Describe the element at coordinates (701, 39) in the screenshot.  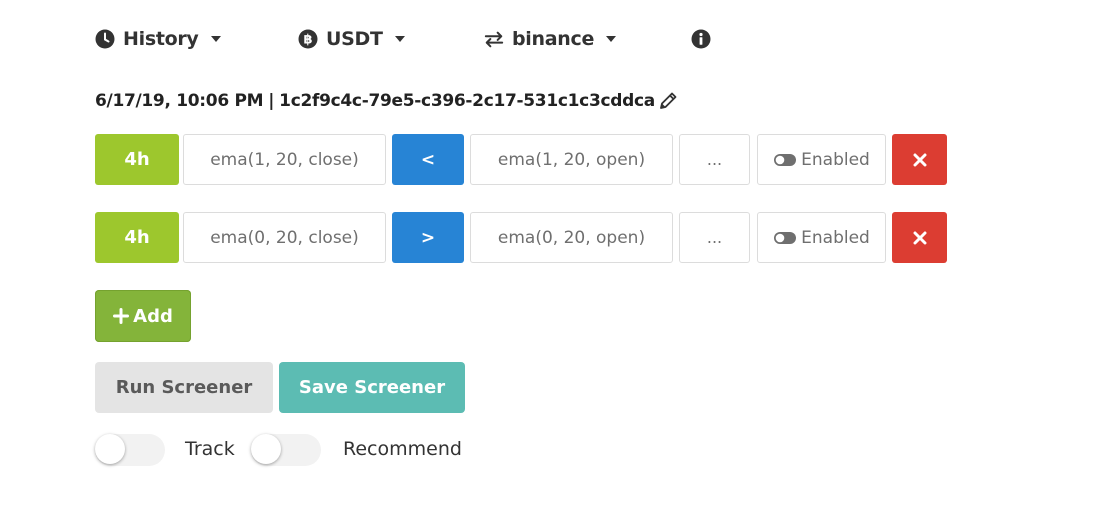
I see `info-icon` at that location.